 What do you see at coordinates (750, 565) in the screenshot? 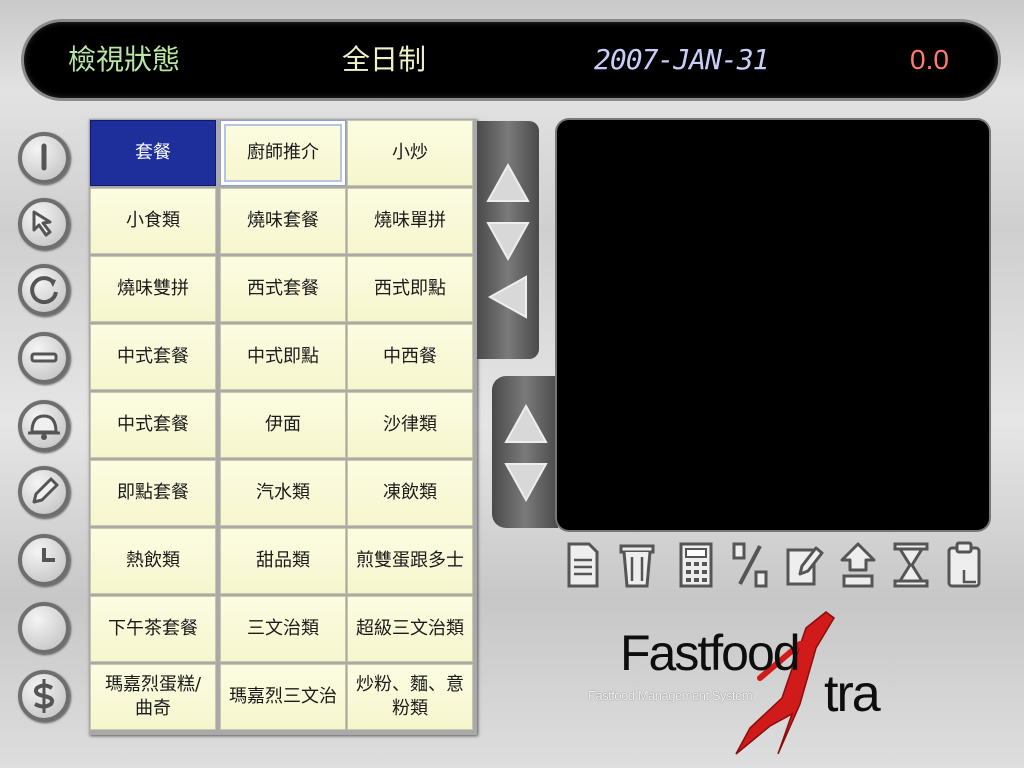
I see `percent-icon` at bounding box center [750, 565].